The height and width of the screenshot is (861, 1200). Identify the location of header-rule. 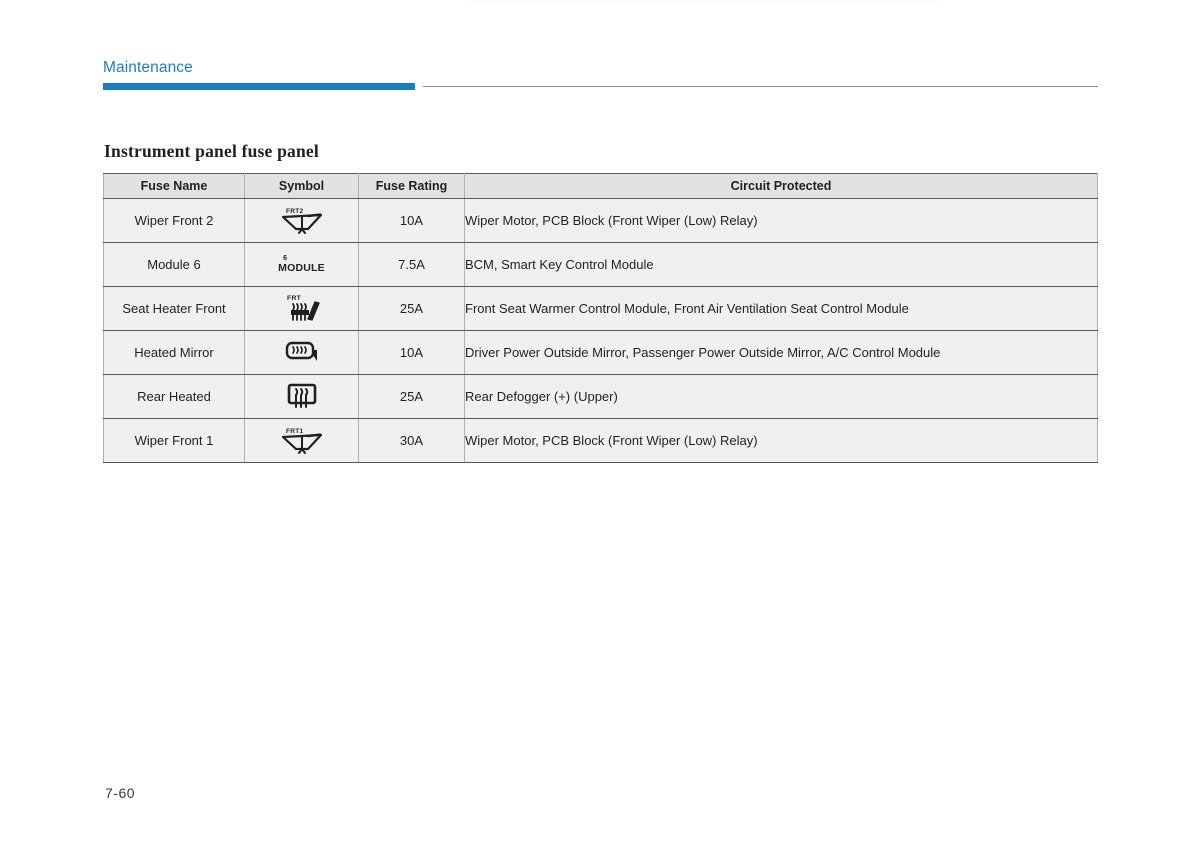
(600, 86).